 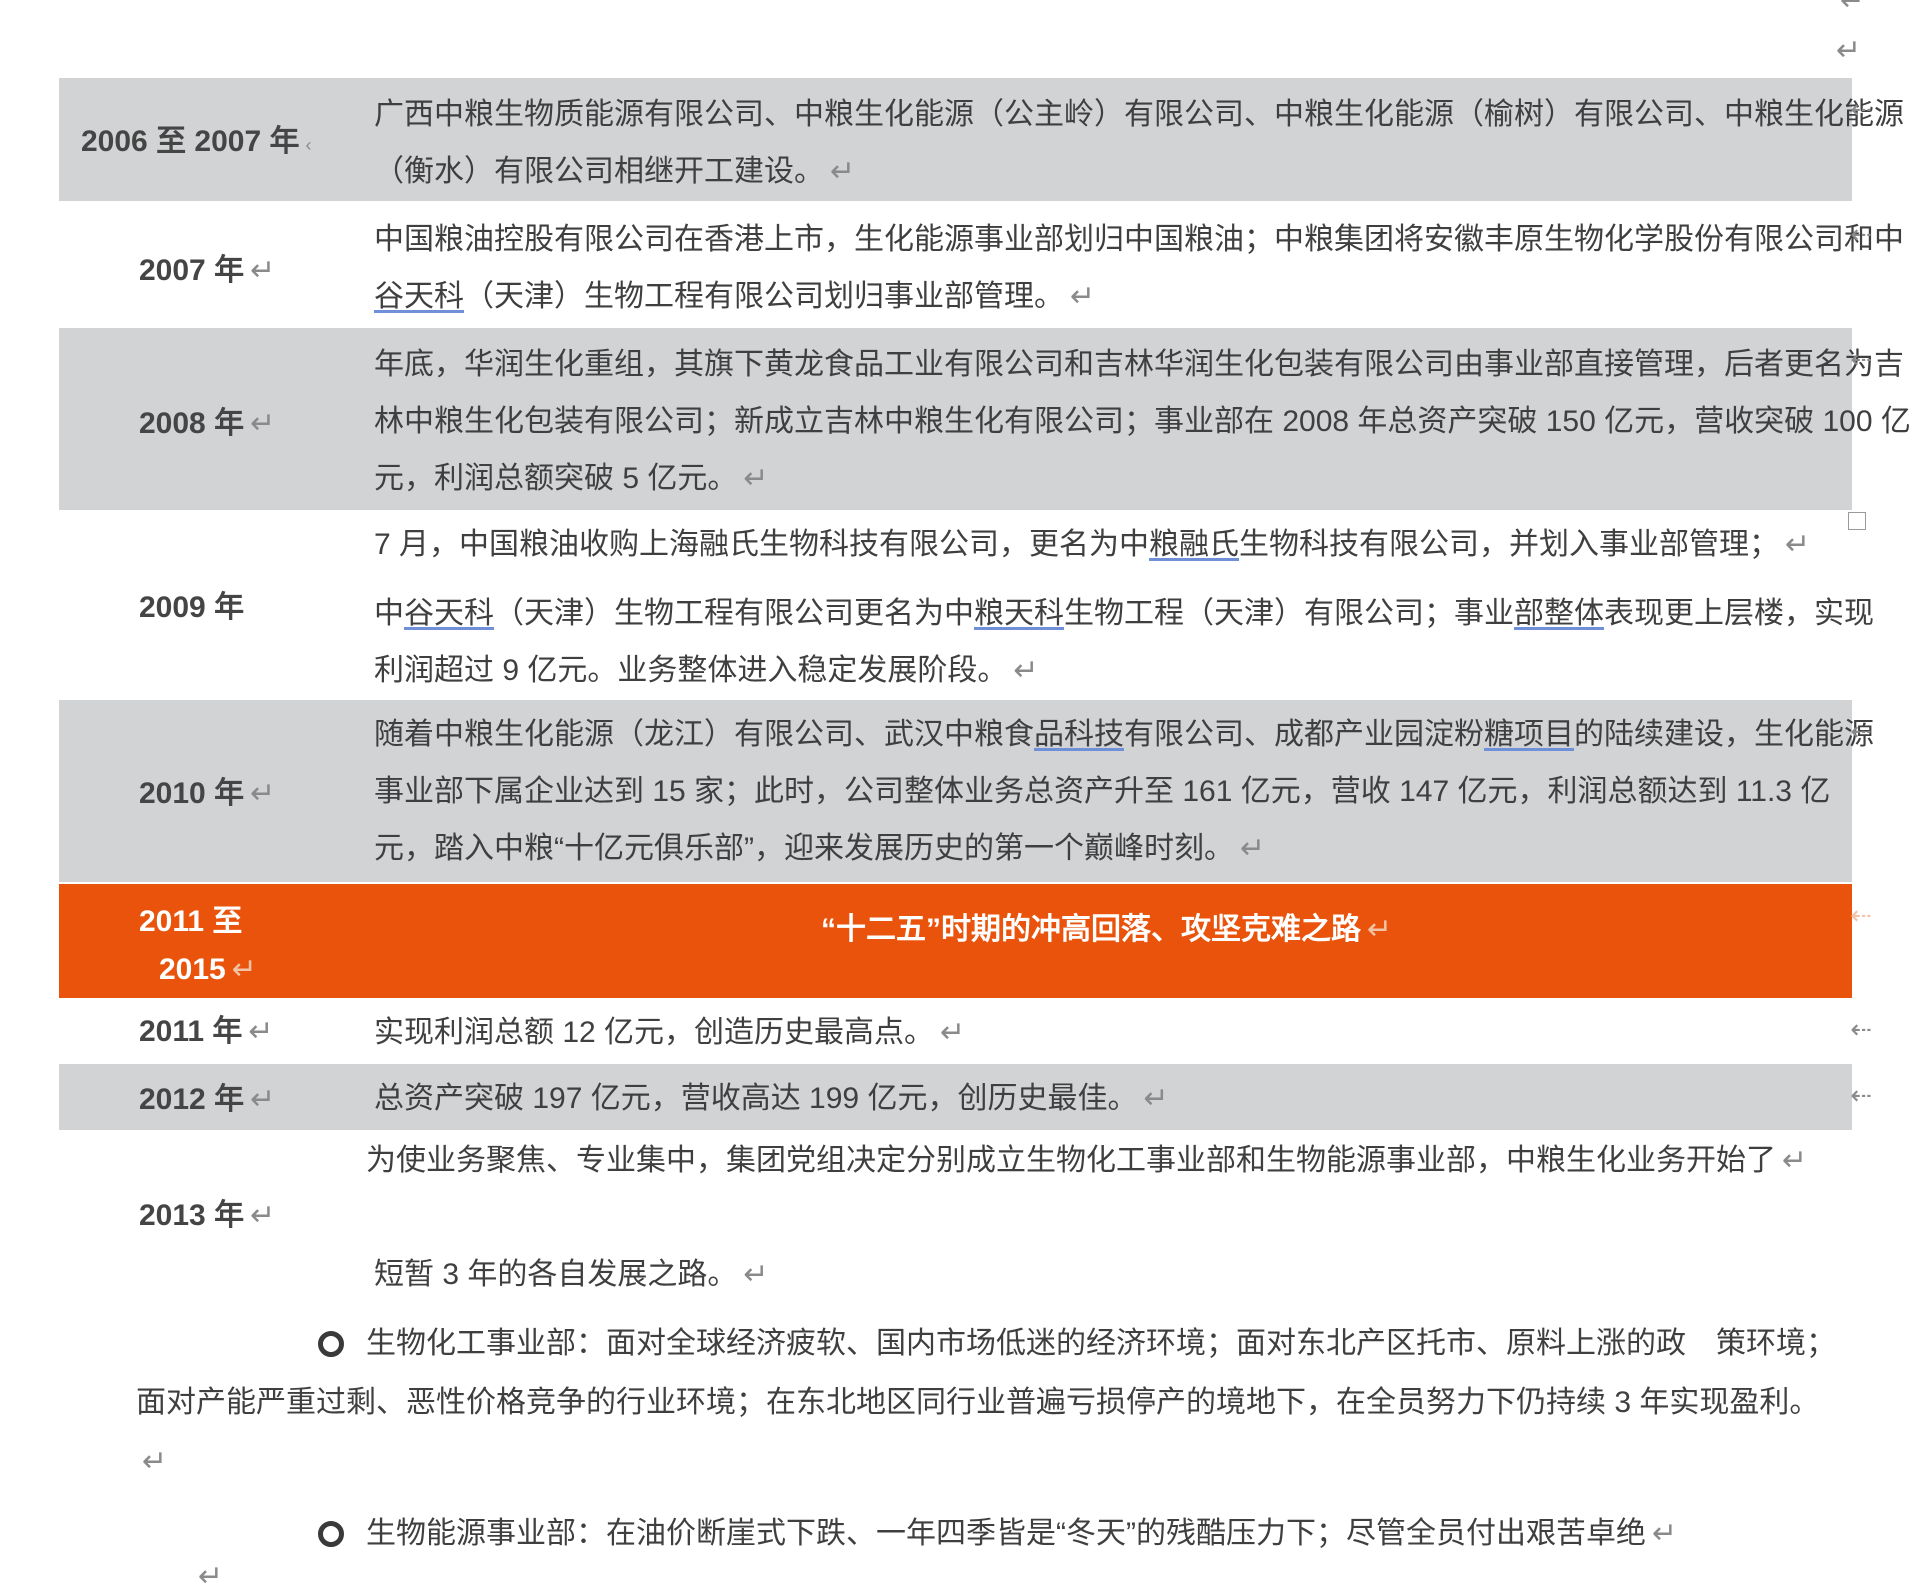 I want to click on table-move-handle, so click(x=1857, y=521).